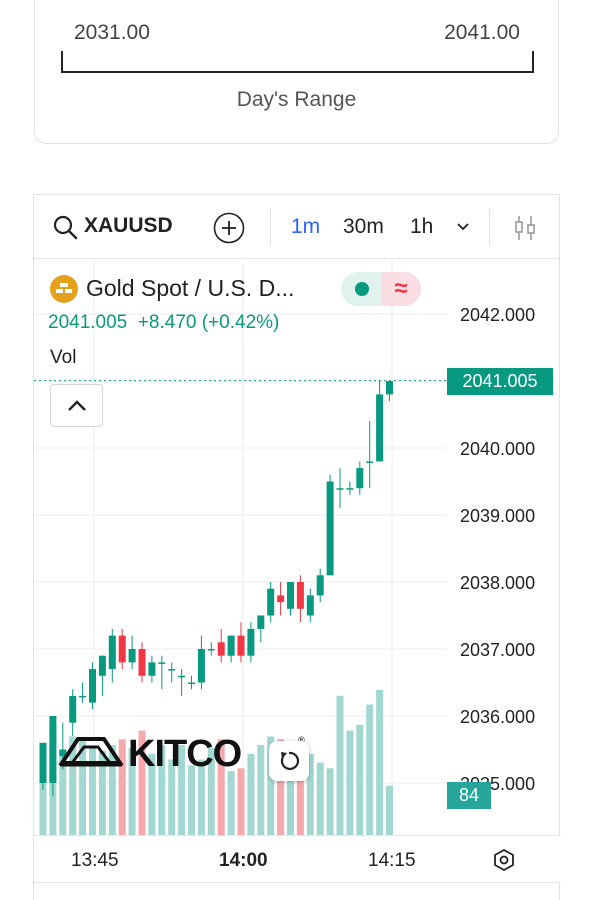  I want to click on legend-price-line: 2041.005 +8.470 (+0.42%), so click(163, 323).